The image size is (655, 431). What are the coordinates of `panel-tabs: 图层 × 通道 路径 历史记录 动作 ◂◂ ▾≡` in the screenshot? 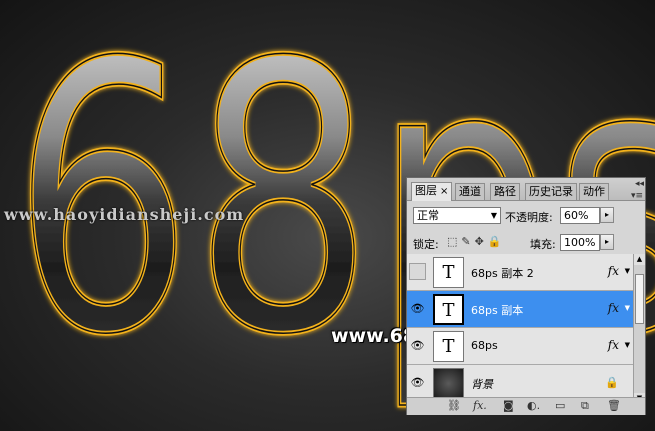 It's located at (526, 189).